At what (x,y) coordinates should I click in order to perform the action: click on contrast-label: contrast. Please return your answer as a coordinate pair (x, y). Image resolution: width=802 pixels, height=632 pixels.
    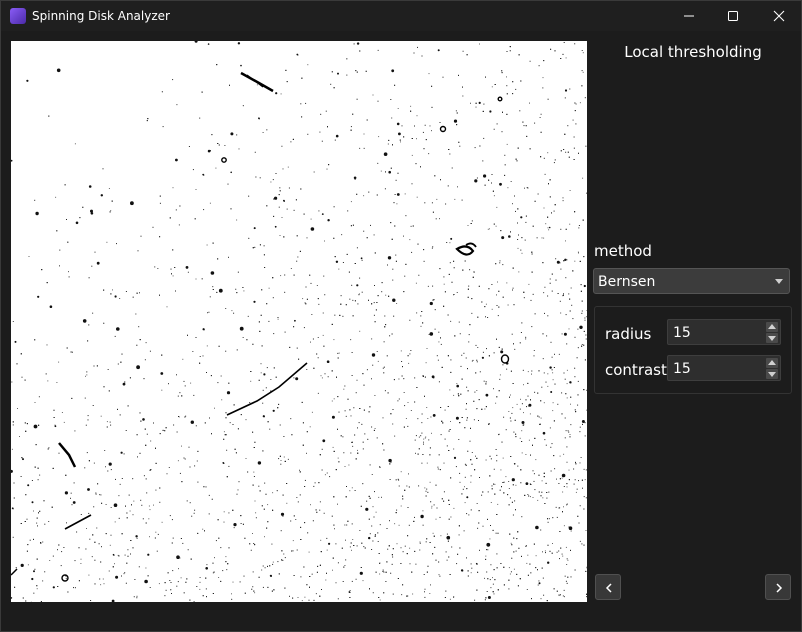
    Looking at the image, I should click on (636, 370).